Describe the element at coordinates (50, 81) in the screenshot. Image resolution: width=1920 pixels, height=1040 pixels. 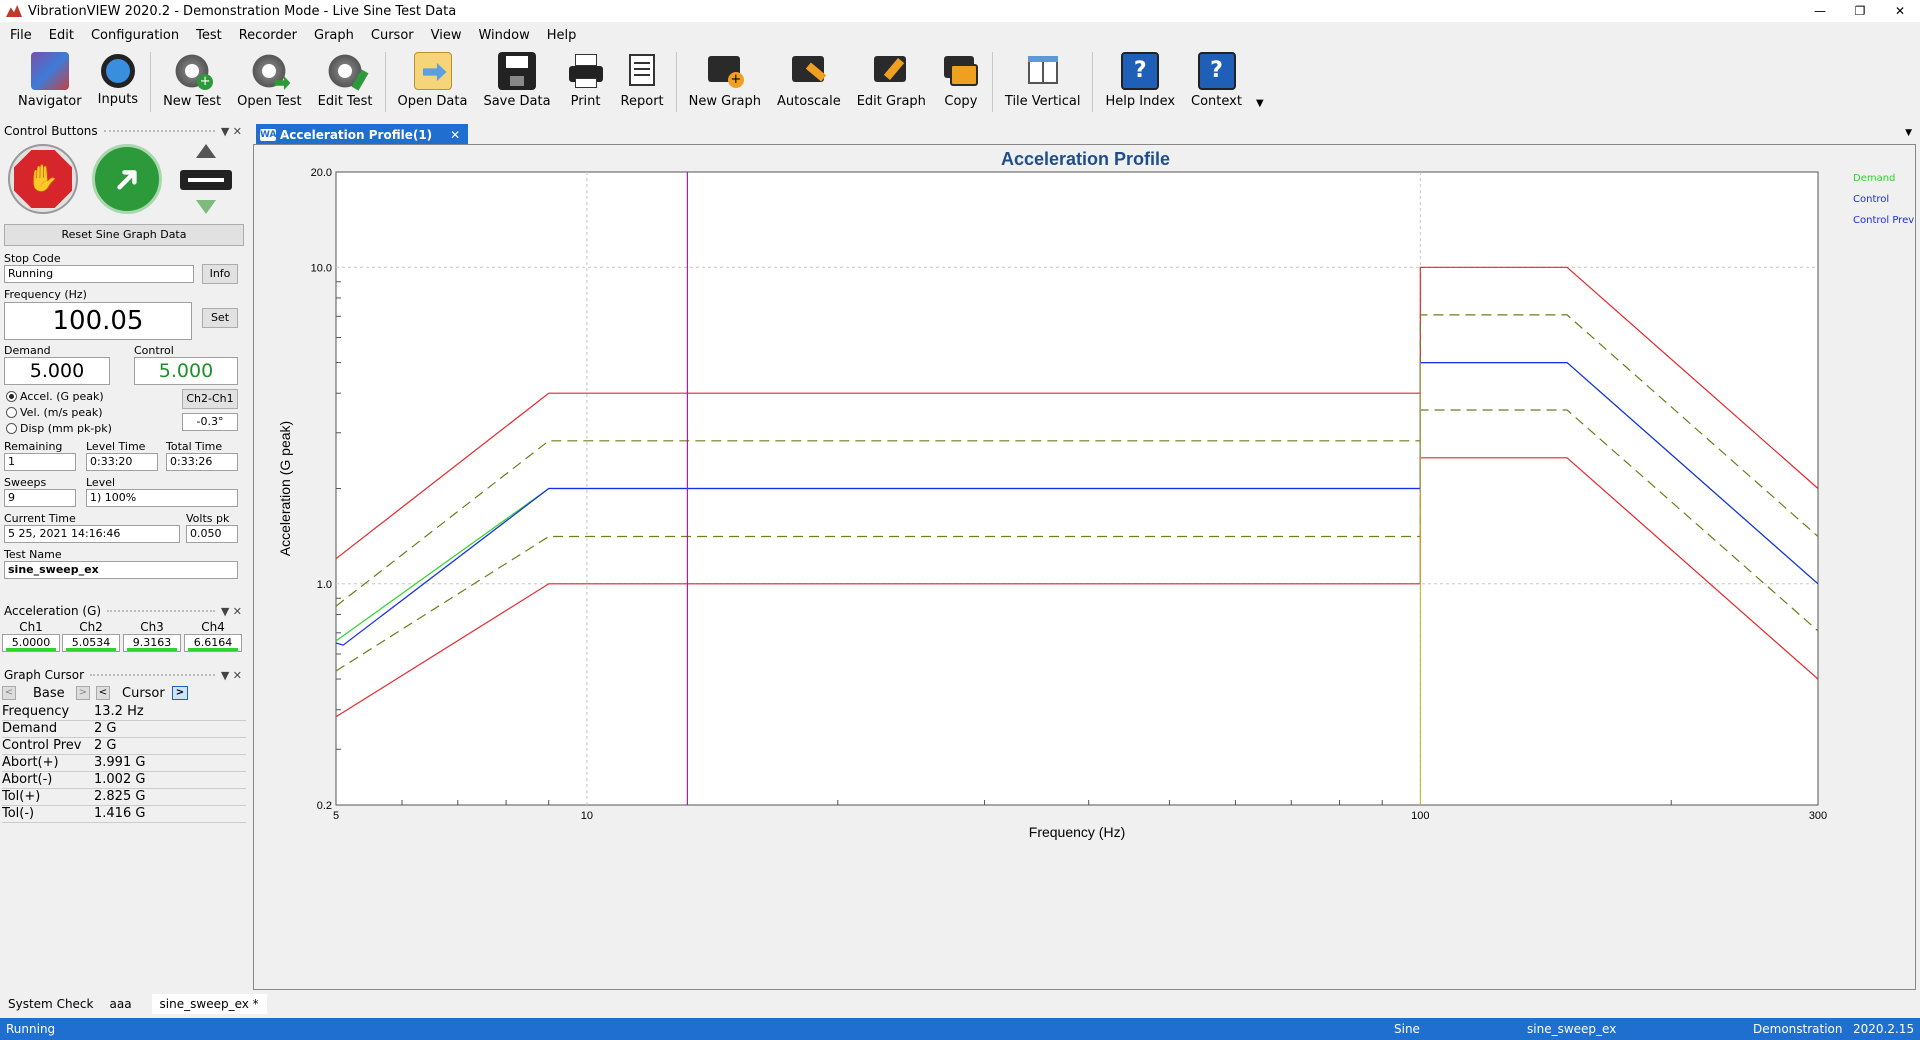
I see `navigator-button: Navigator` at that location.